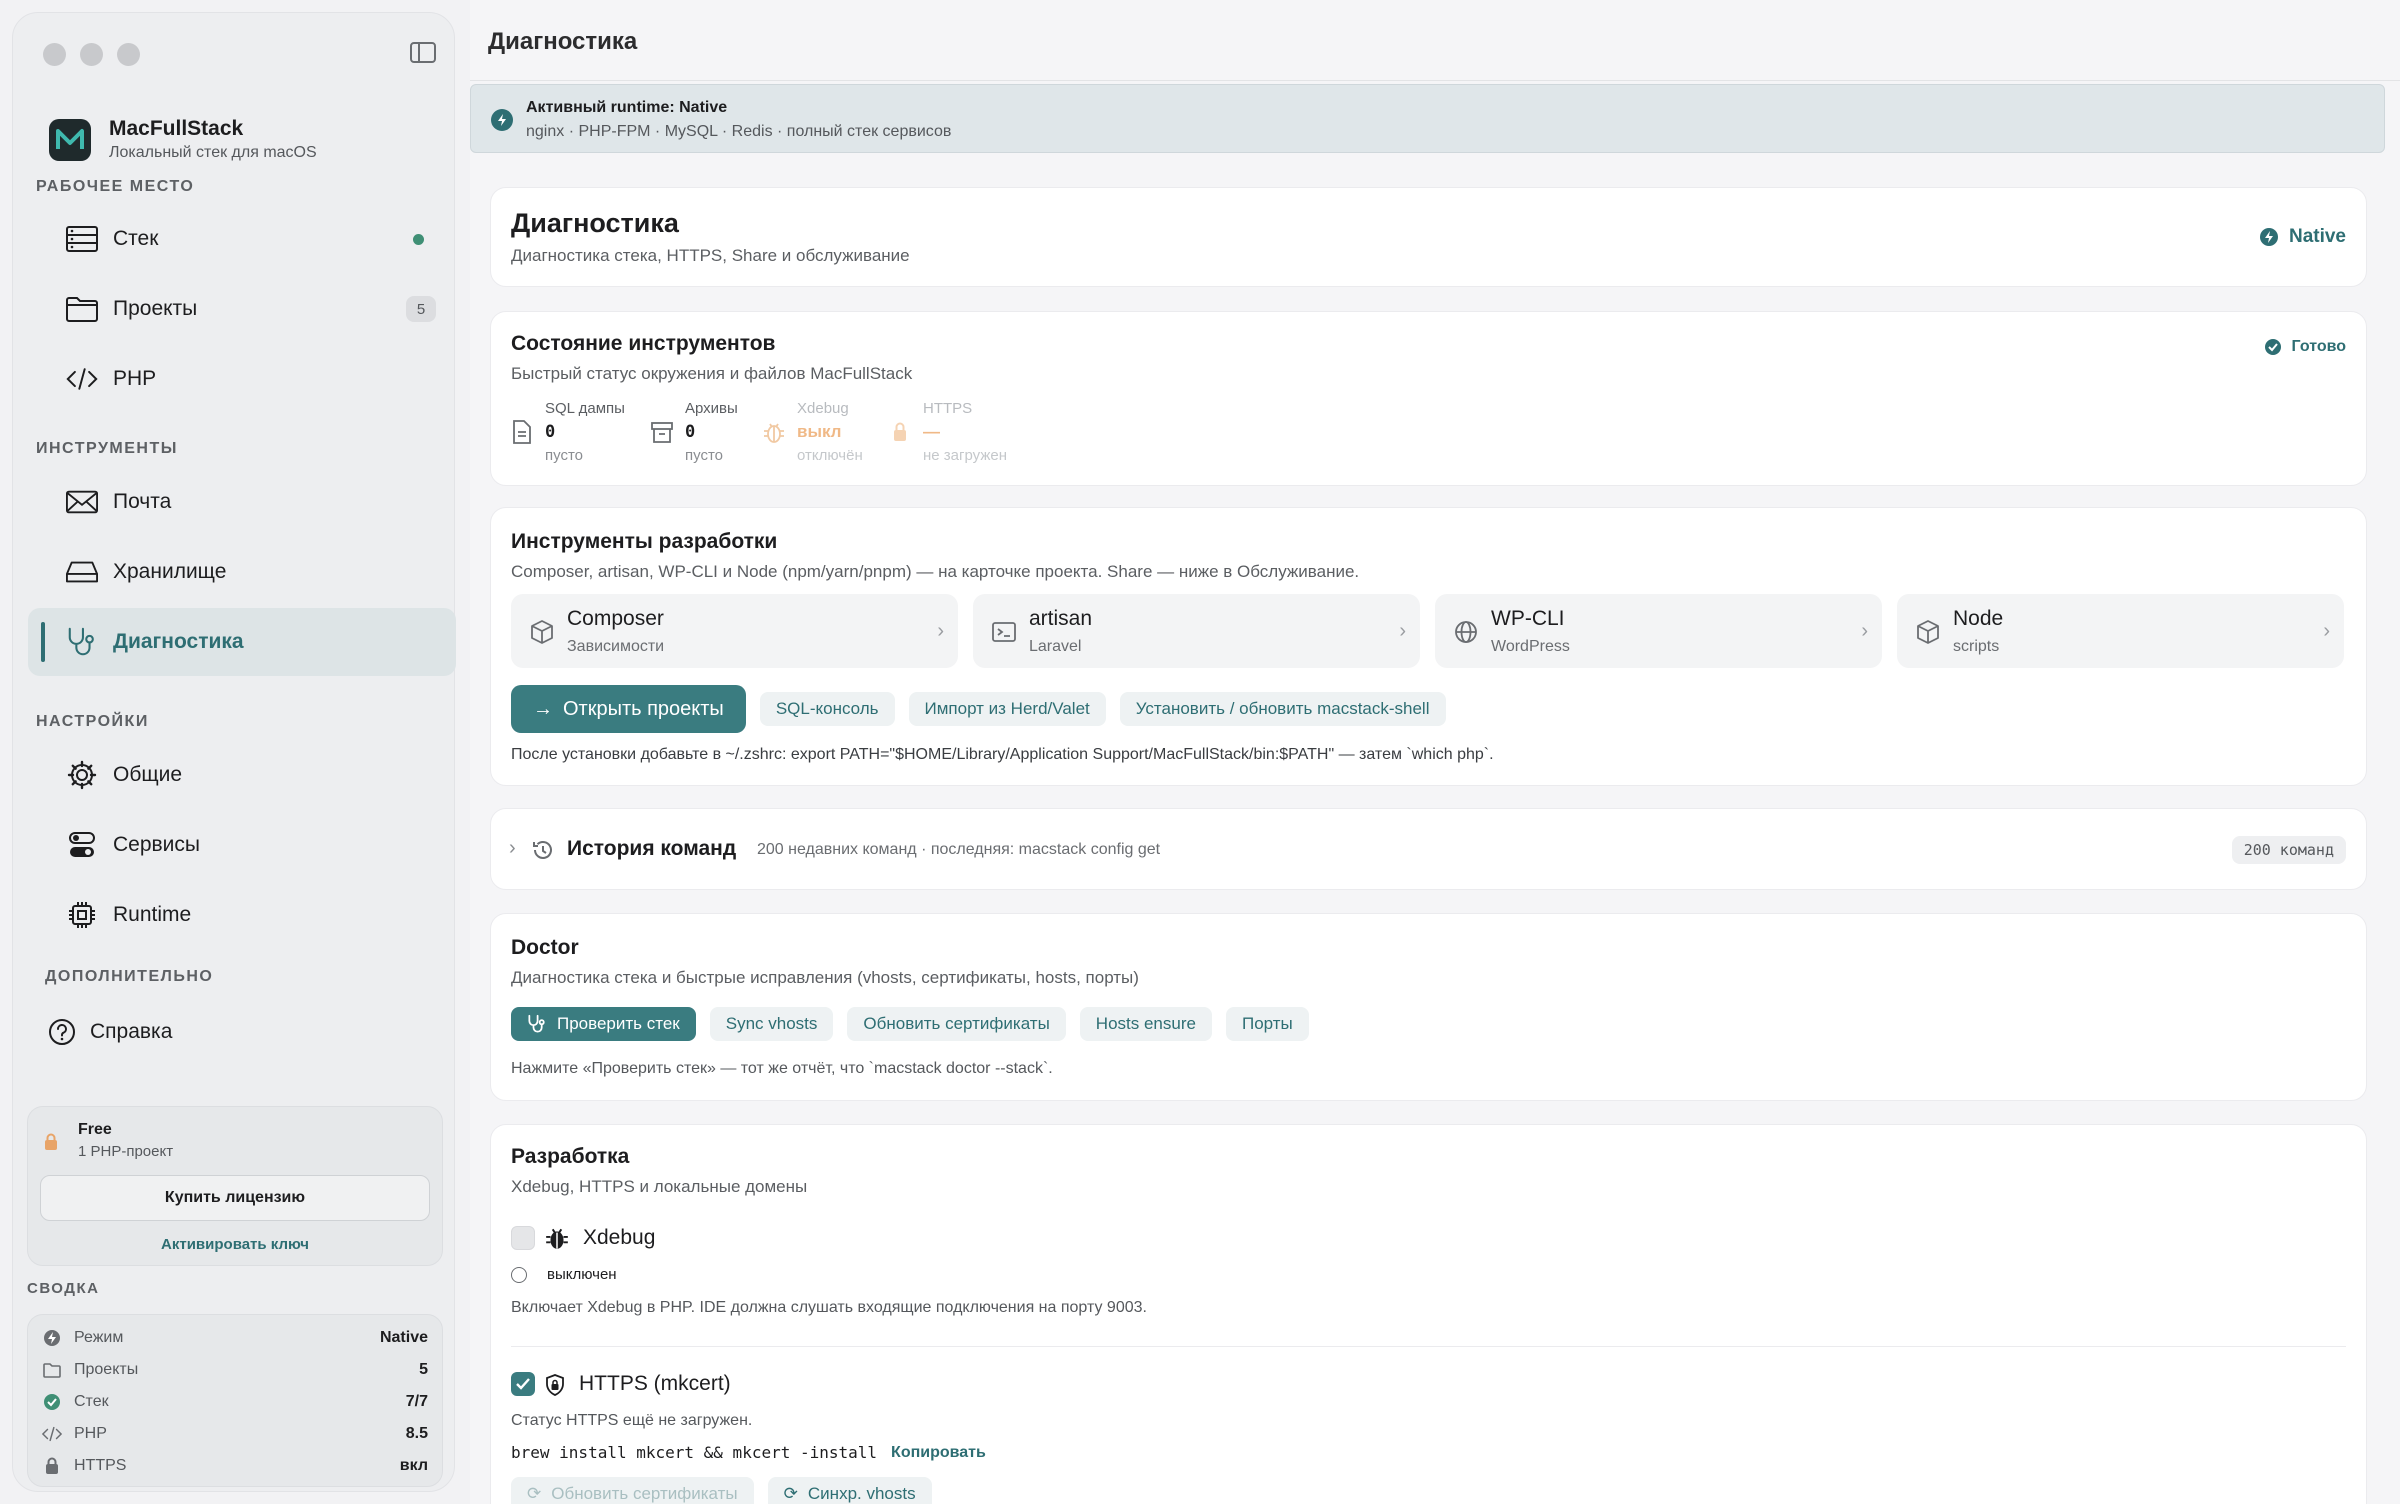  What do you see at coordinates (557, 1238) in the screenshot?
I see `bug-icon` at bounding box center [557, 1238].